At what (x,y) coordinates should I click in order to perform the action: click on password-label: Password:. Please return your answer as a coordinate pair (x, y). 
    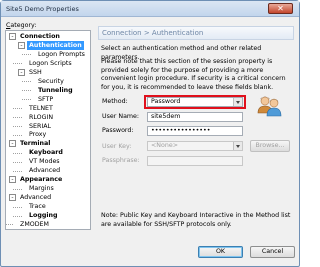
    Looking at the image, I should click on (118, 130).